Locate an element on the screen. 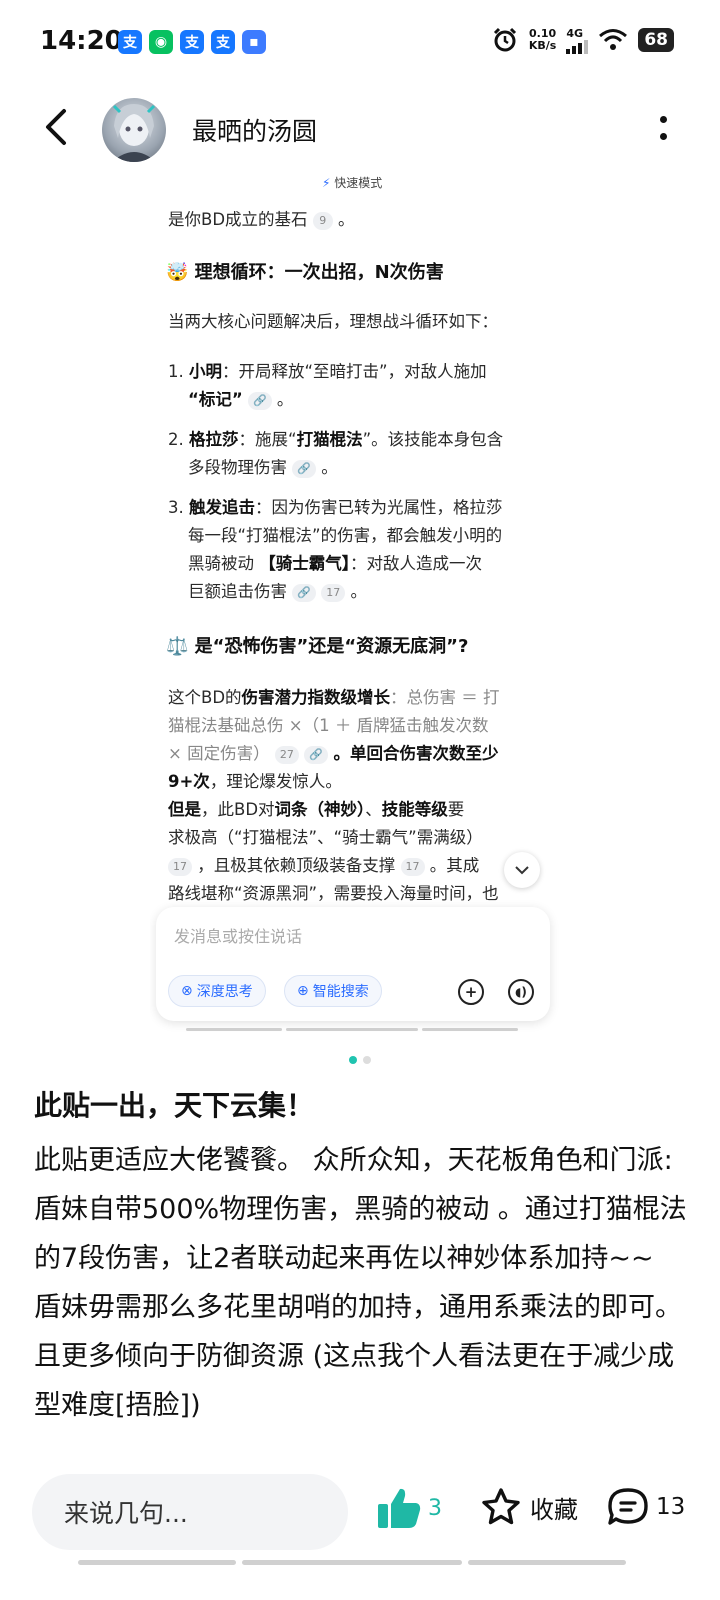 This screenshot has width=720, height=1600. section-heading: ⚖️ 是“恐怖伤害”还是“资源无底洞”? is located at coordinates (317, 646).